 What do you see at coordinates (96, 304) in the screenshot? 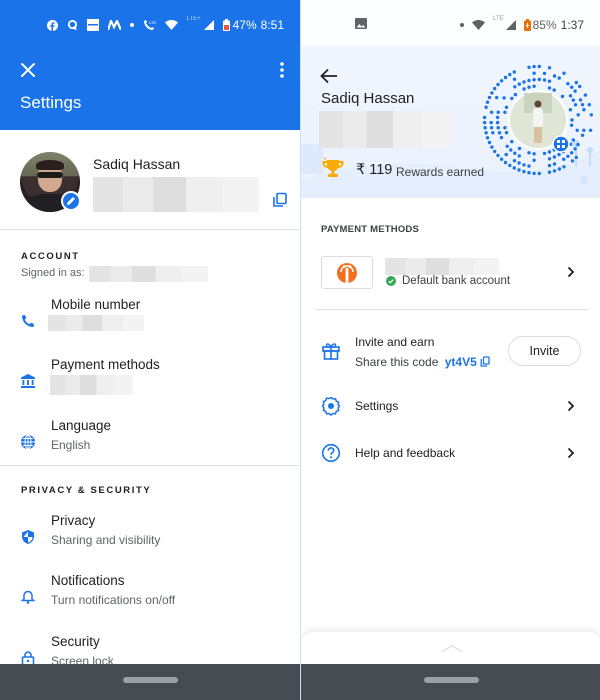
I see `mobile-number-label: Mobile number` at bounding box center [96, 304].